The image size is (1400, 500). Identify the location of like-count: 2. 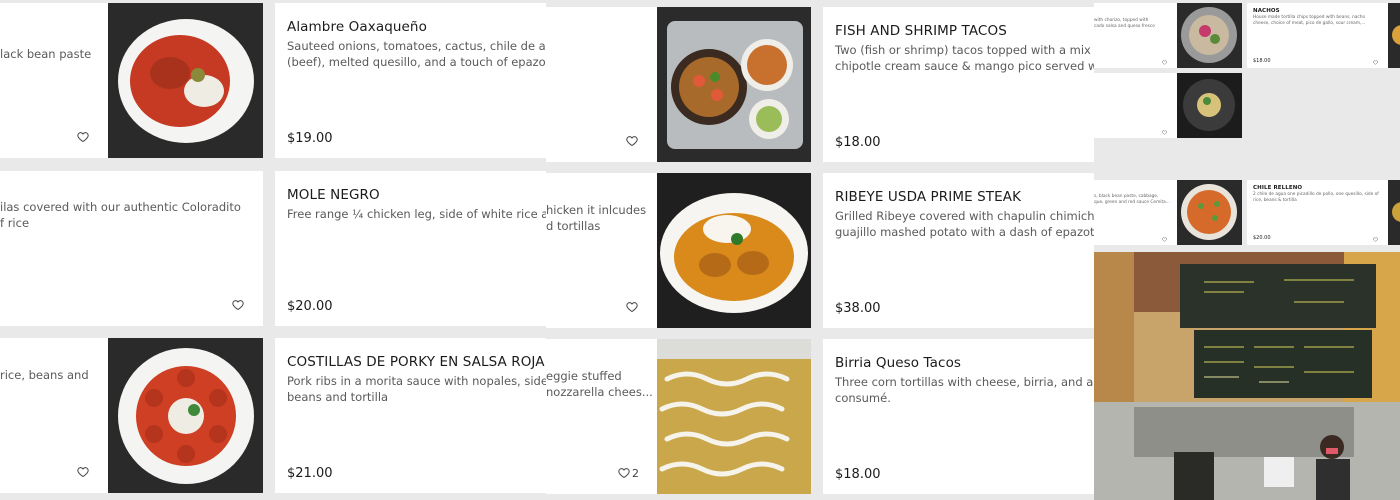
(635, 473).